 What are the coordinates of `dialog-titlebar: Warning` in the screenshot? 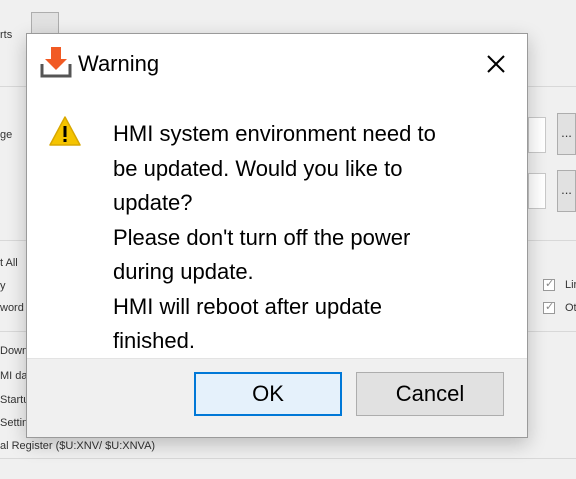 It's located at (277, 64).